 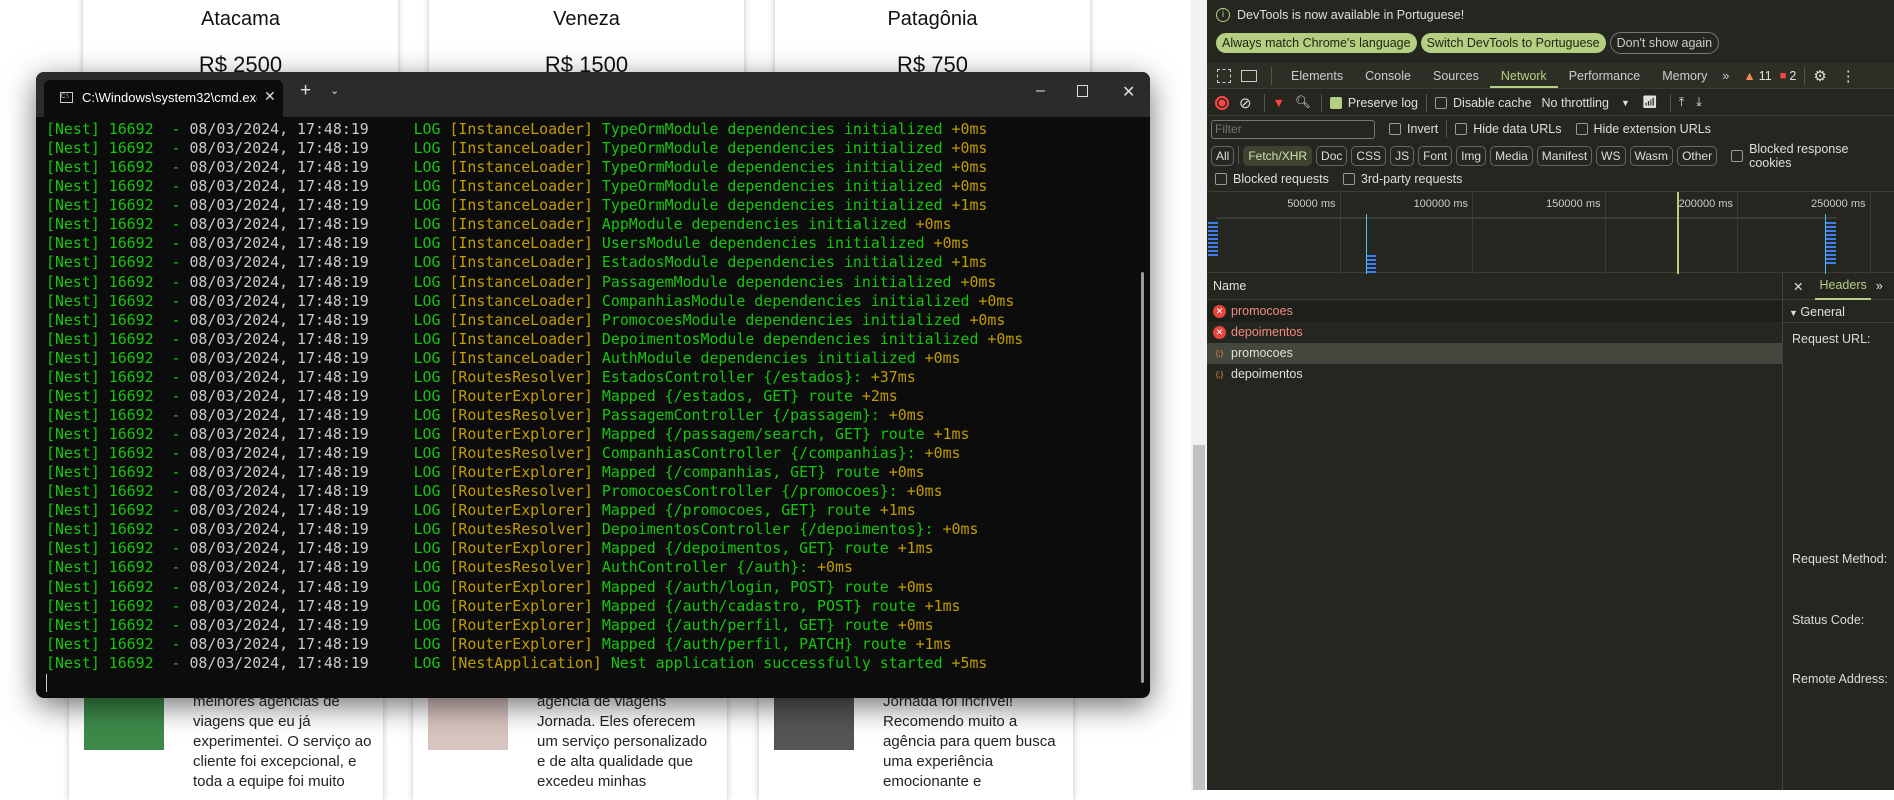 What do you see at coordinates (1471, 156) in the screenshot?
I see `filter-type-img: Img` at bounding box center [1471, 156].